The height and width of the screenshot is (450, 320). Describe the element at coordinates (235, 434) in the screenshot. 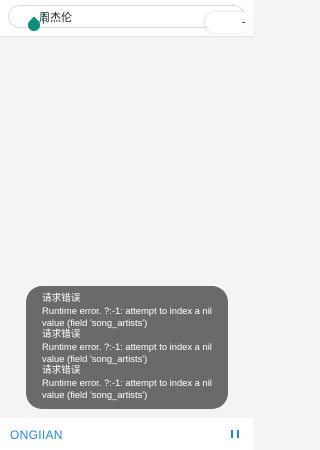

I see `pause-button` at that location.